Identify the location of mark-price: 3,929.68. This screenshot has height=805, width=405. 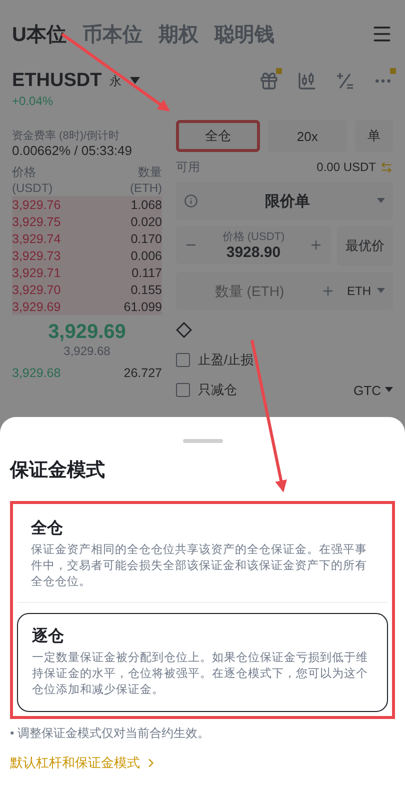
(87, 351).